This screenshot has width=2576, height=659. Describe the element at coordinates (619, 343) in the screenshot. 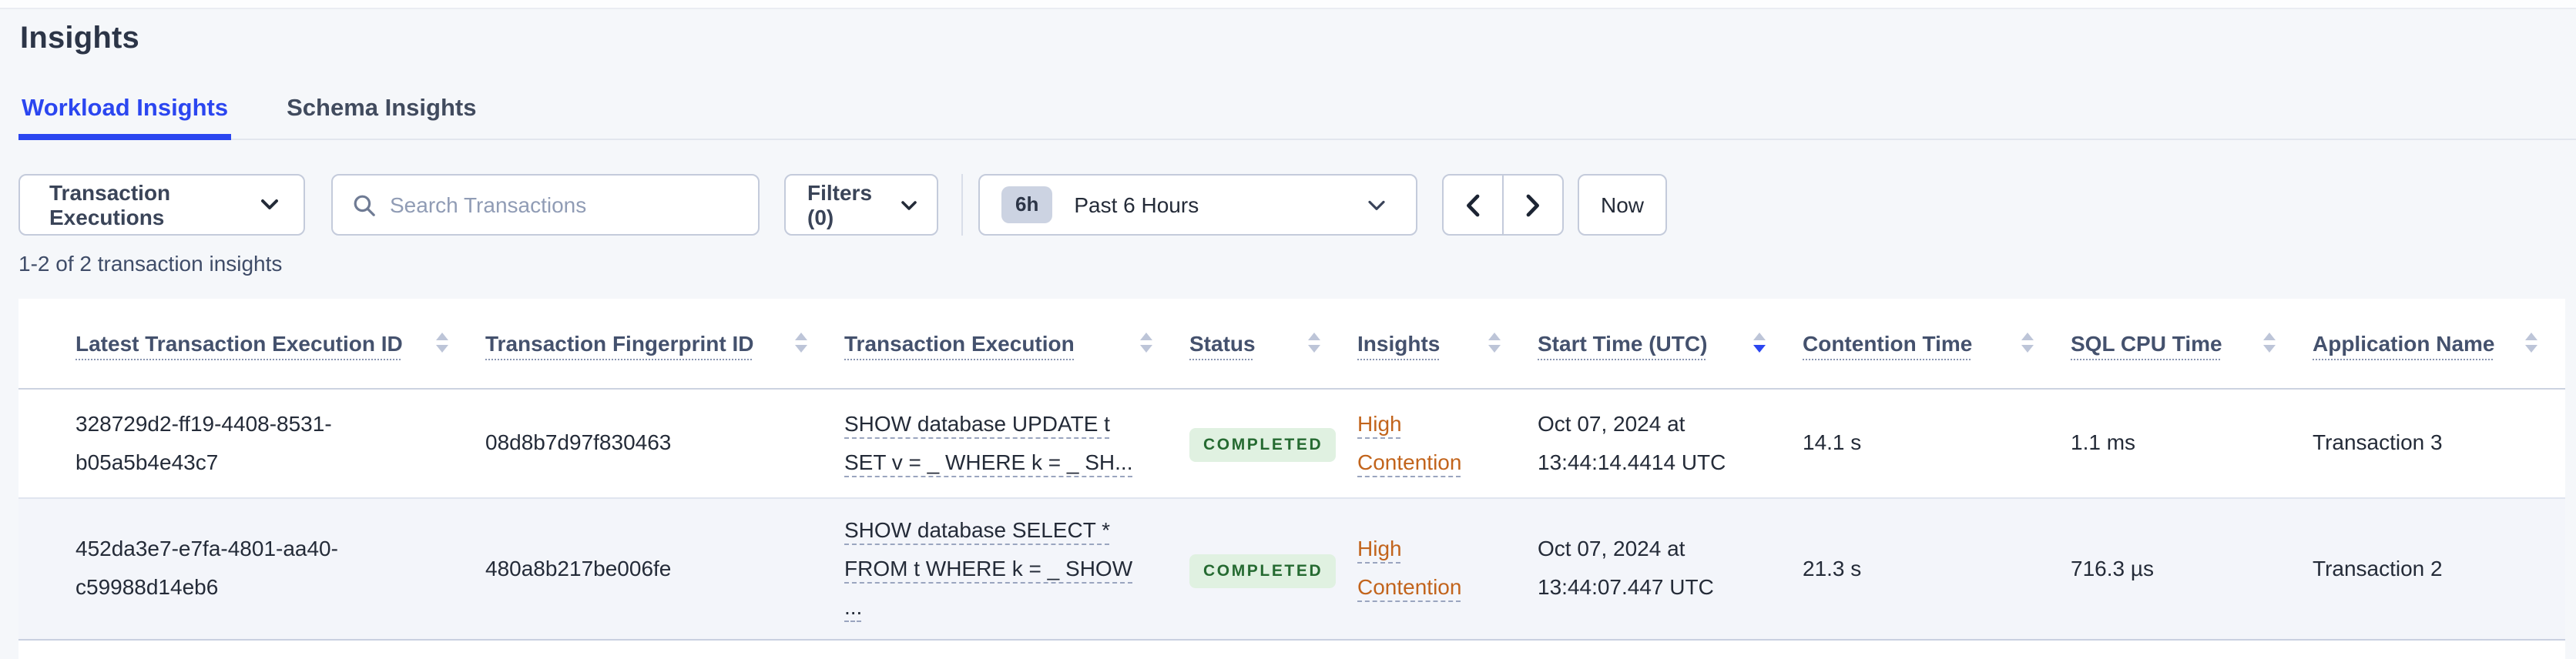

I see `column-label: Transaction Fingerprint ID` at that location.